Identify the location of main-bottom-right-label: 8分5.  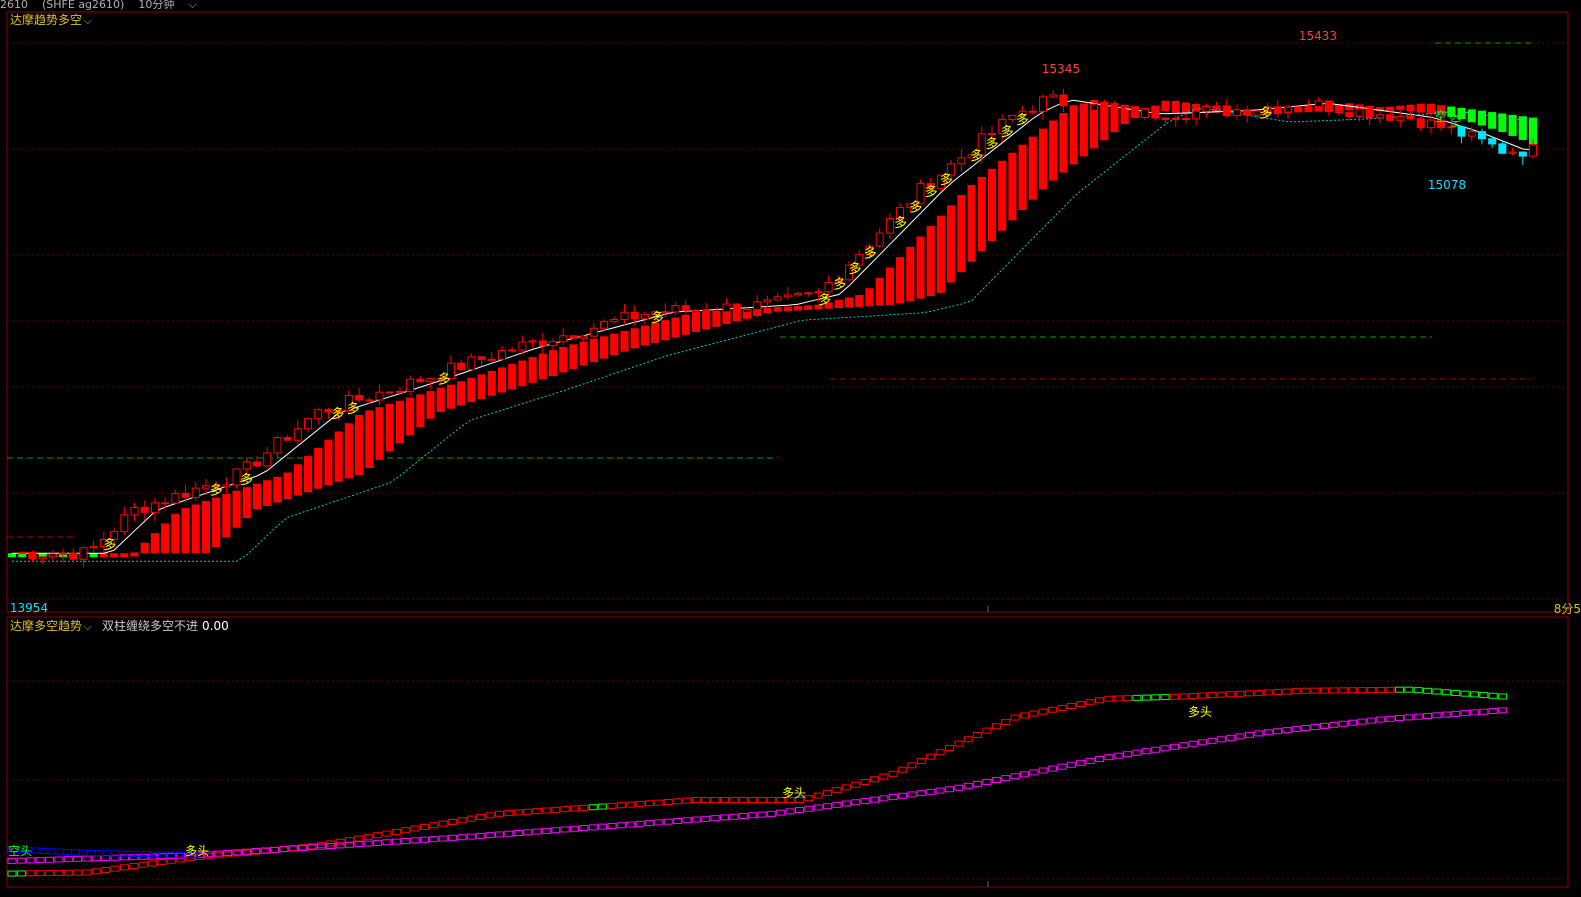
(1567, 609).